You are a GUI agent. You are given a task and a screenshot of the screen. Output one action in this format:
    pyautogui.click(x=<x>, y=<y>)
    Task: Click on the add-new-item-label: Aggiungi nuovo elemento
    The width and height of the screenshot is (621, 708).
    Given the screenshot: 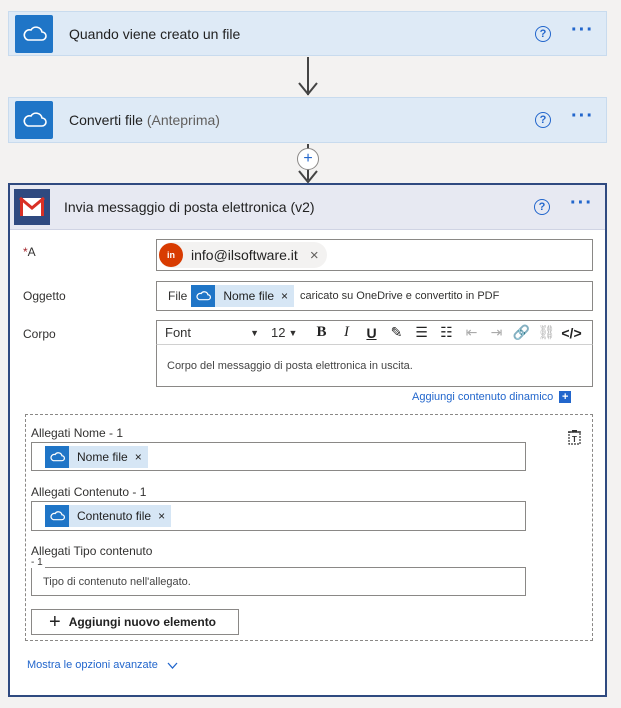 What is the action you would take?
    pyautogui.click(x=142, y=622)
    